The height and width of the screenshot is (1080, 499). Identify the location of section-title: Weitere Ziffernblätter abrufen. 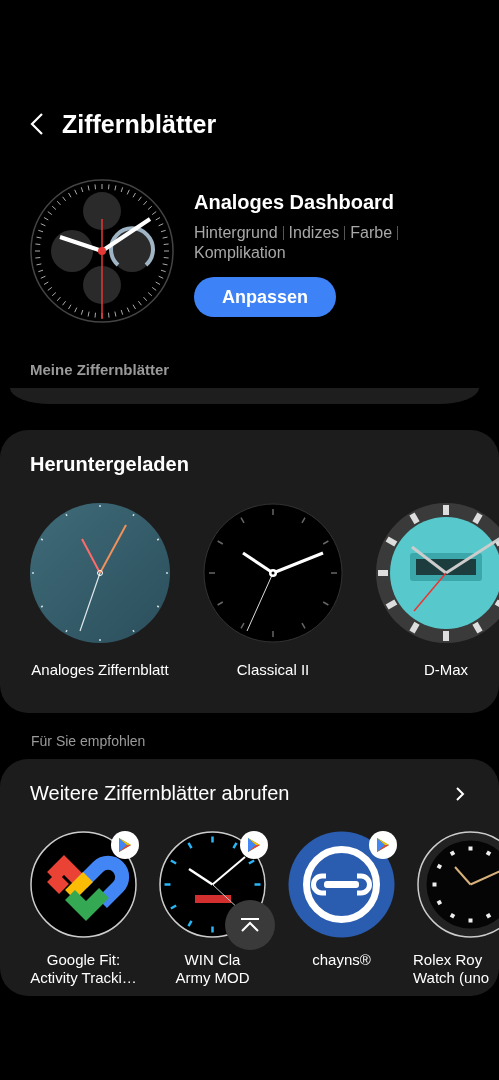
(160, 793).